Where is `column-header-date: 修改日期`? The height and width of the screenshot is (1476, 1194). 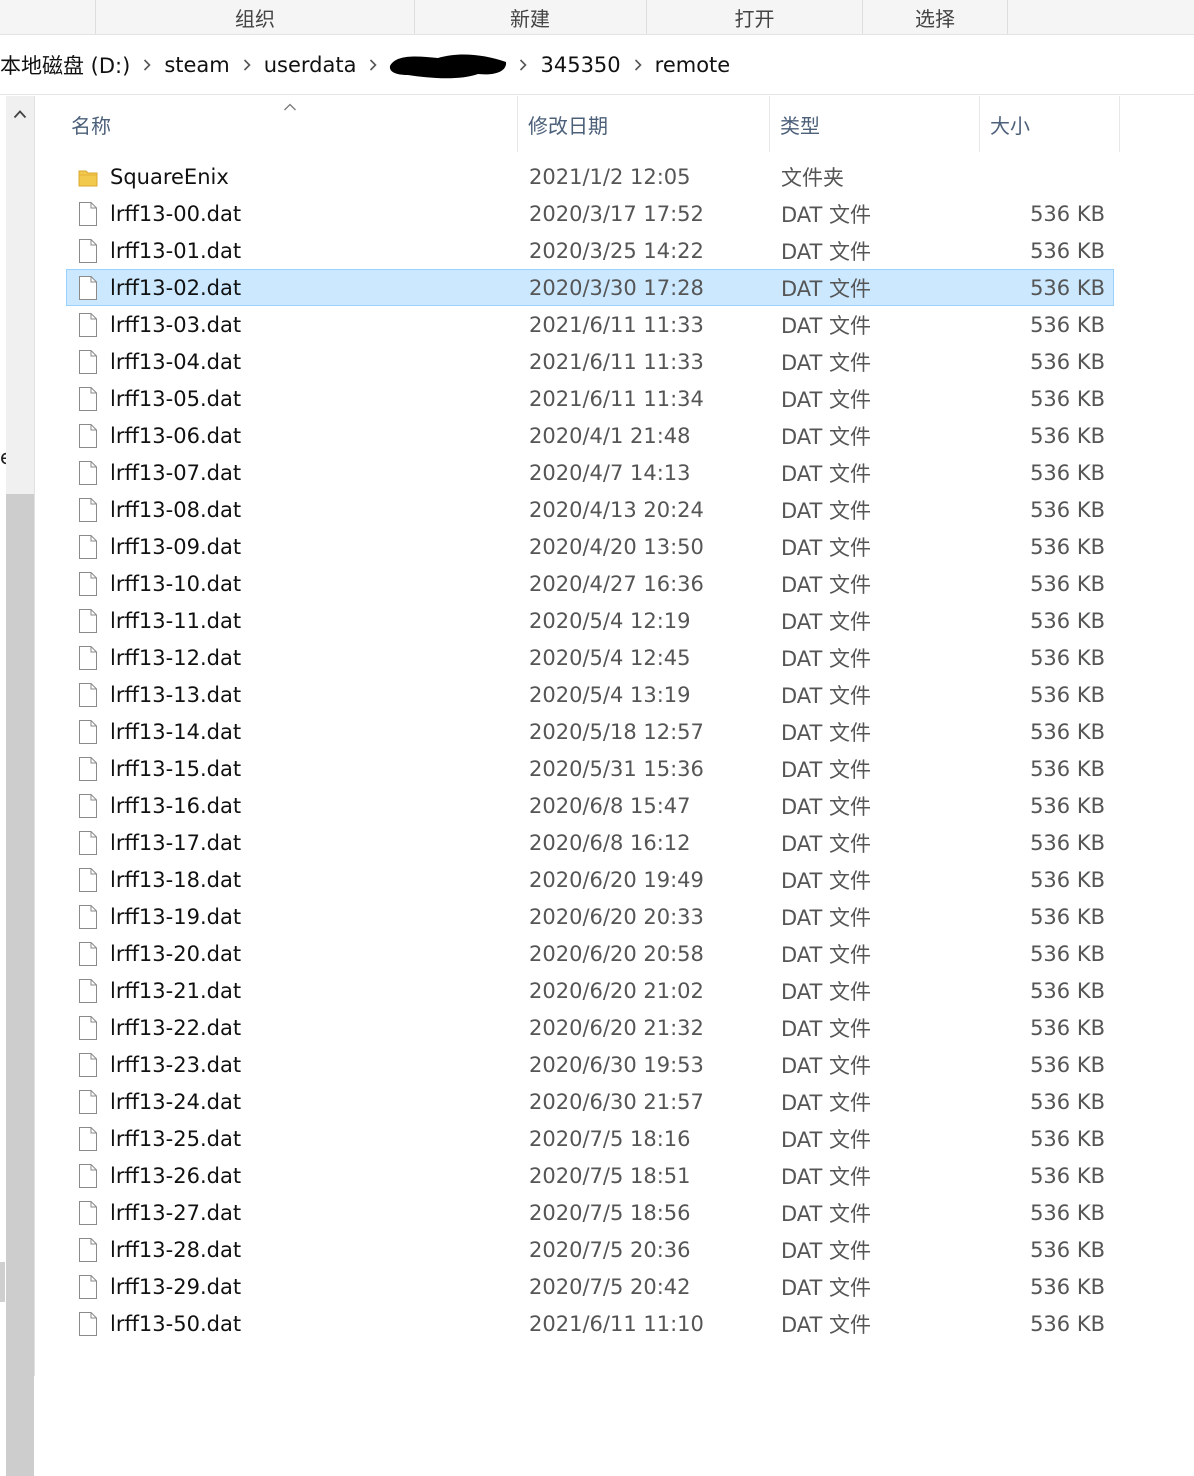 column-header-date: 修改日期 is located at coordinates (644, 124).